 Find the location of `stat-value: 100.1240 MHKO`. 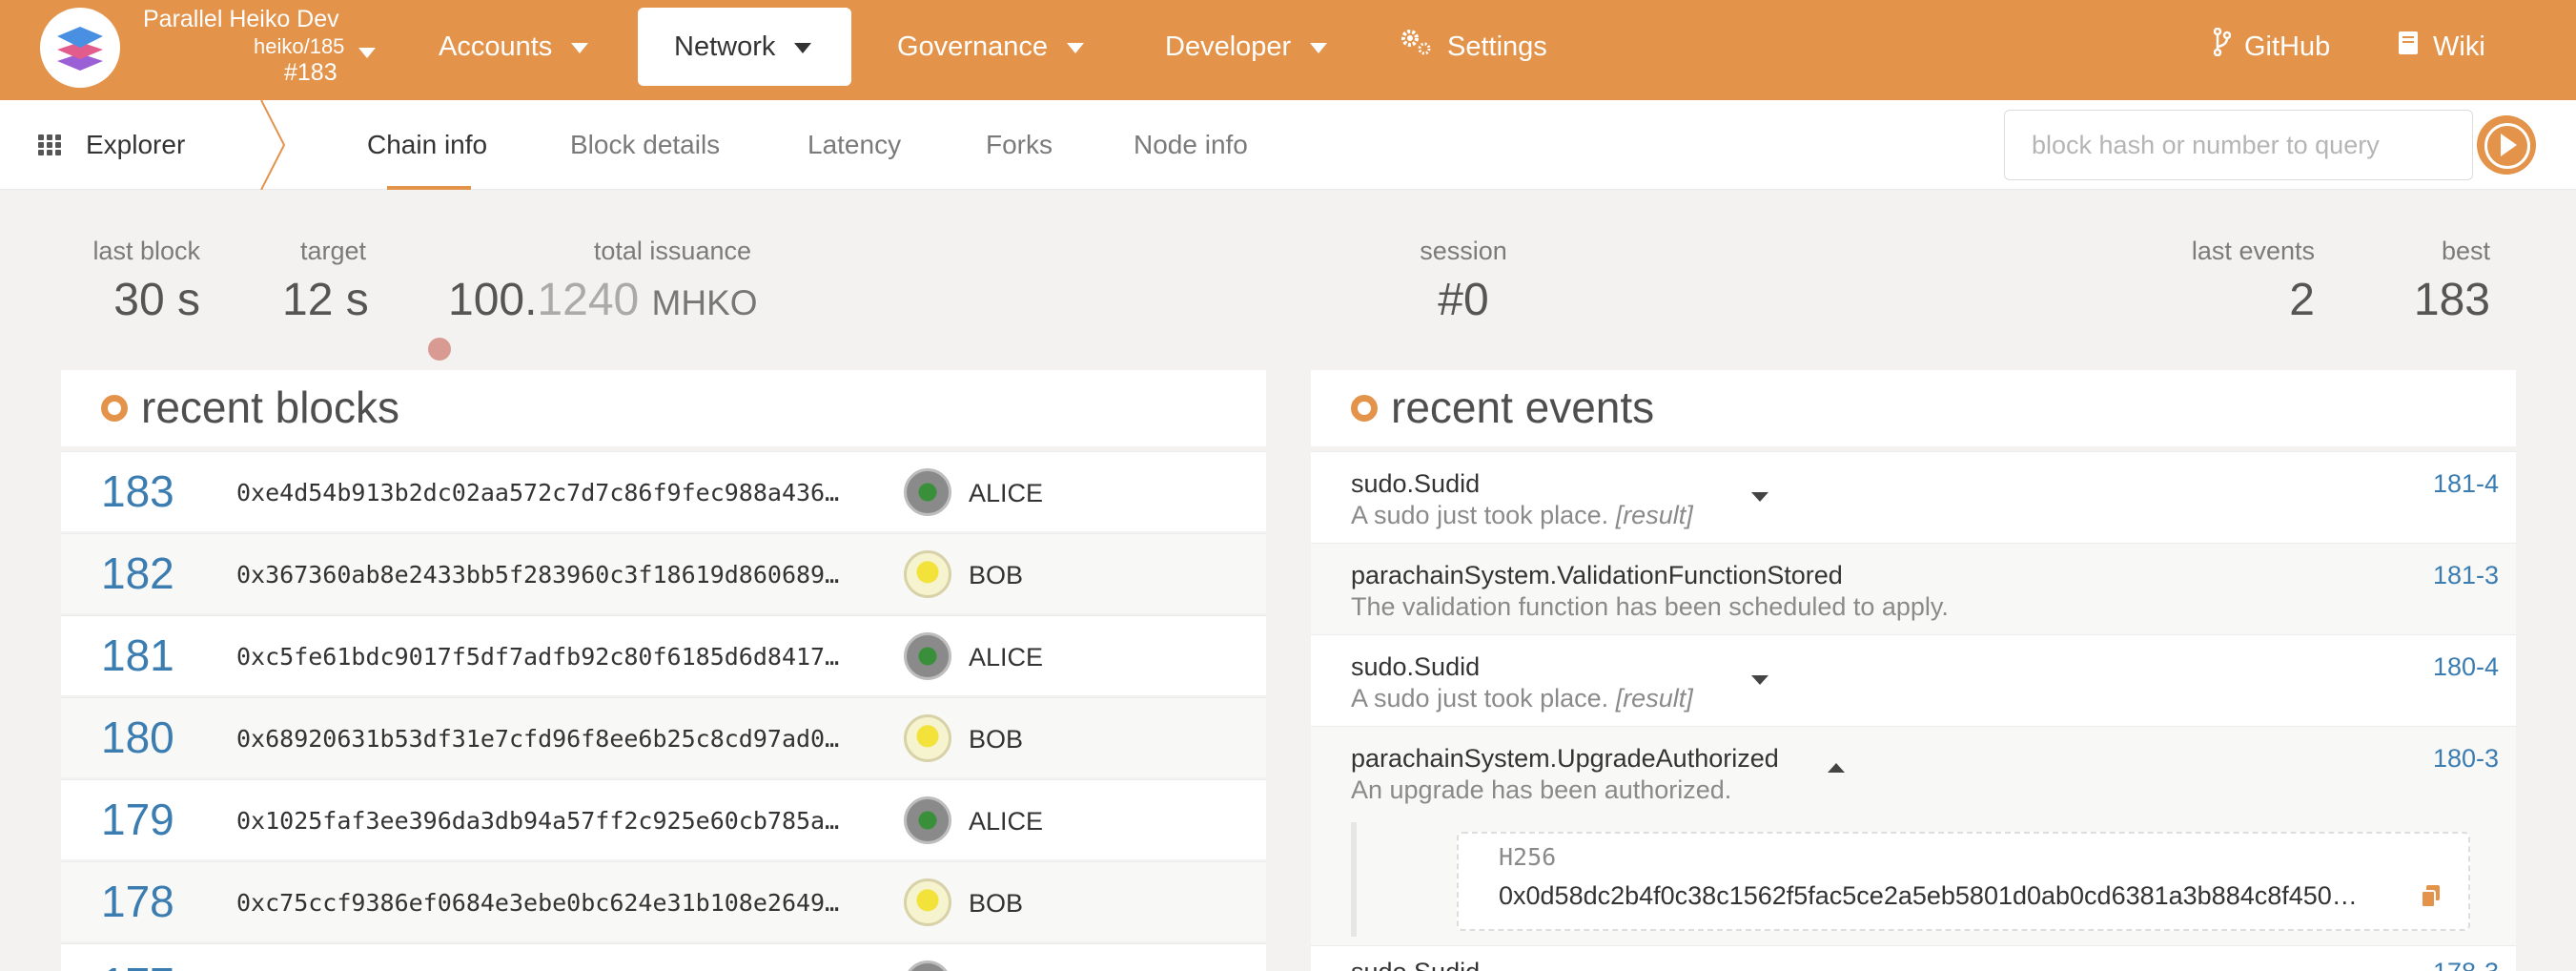

stat-value: 100.1240 MHKO is located at coordinates (603, 300).